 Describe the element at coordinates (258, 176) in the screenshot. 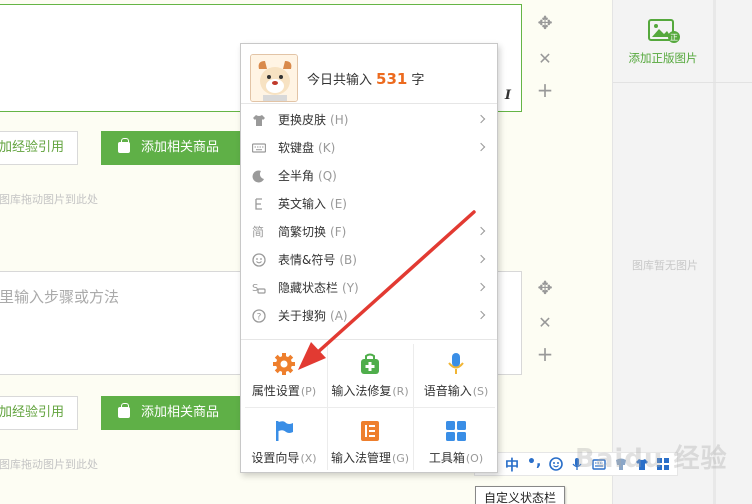

I see `moon-icon` at that location.